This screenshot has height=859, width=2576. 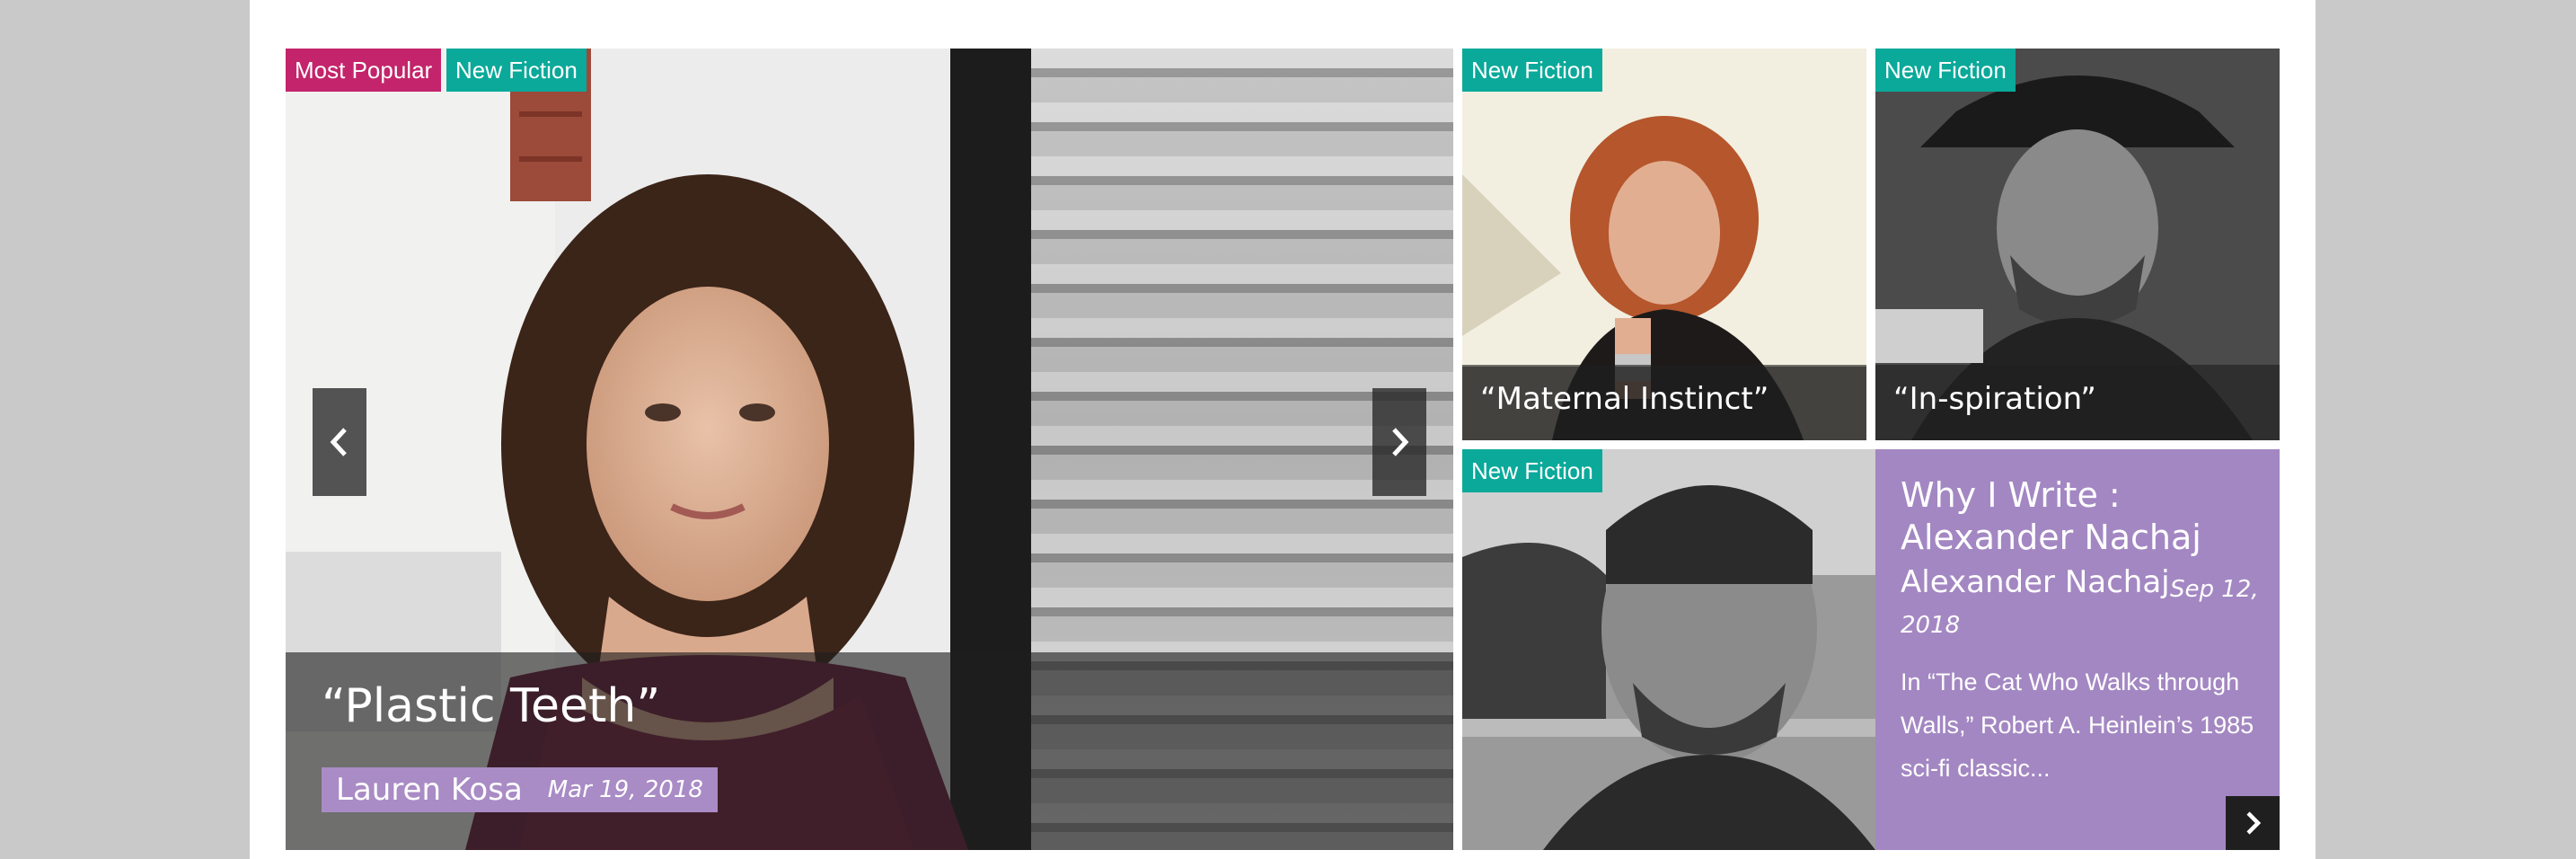 What do you see at coordinates (1624, 399) in the screenshot?
I see `tile-title: “Maternal Instinct”` at bounding box center [1624, 399].